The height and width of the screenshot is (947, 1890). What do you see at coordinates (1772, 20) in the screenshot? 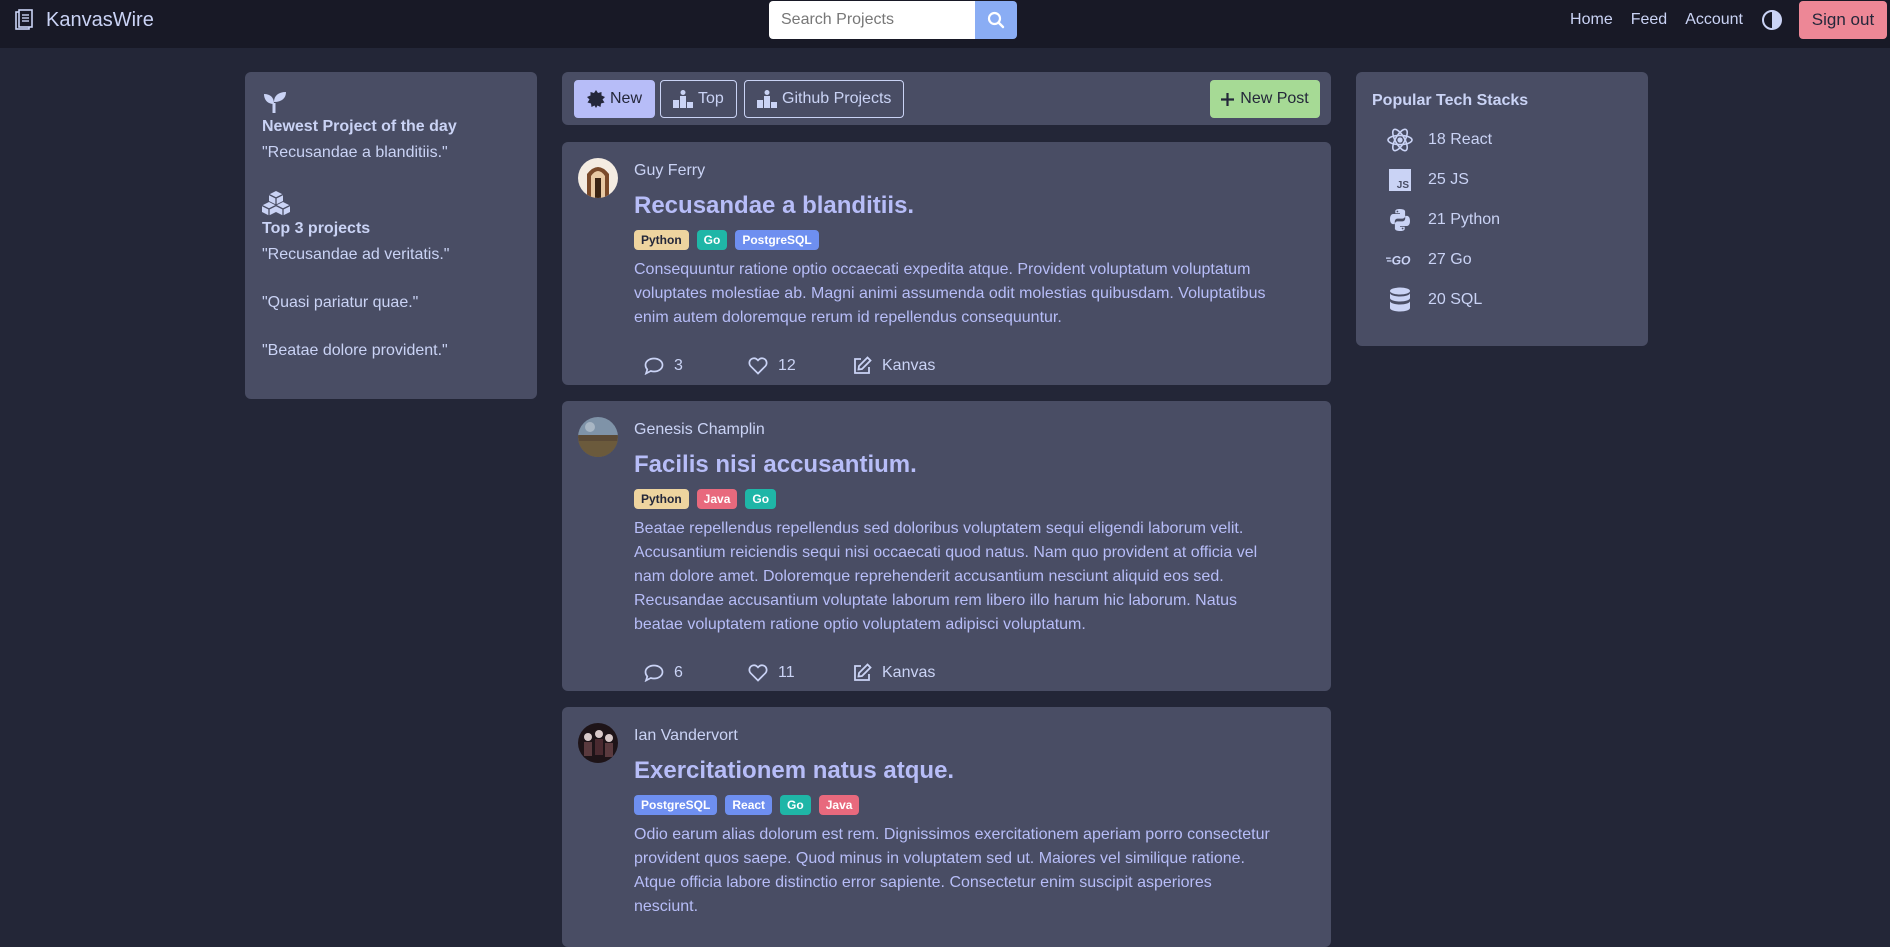
I see `theme-toggle-icon` at bounding box center [1772, 20].